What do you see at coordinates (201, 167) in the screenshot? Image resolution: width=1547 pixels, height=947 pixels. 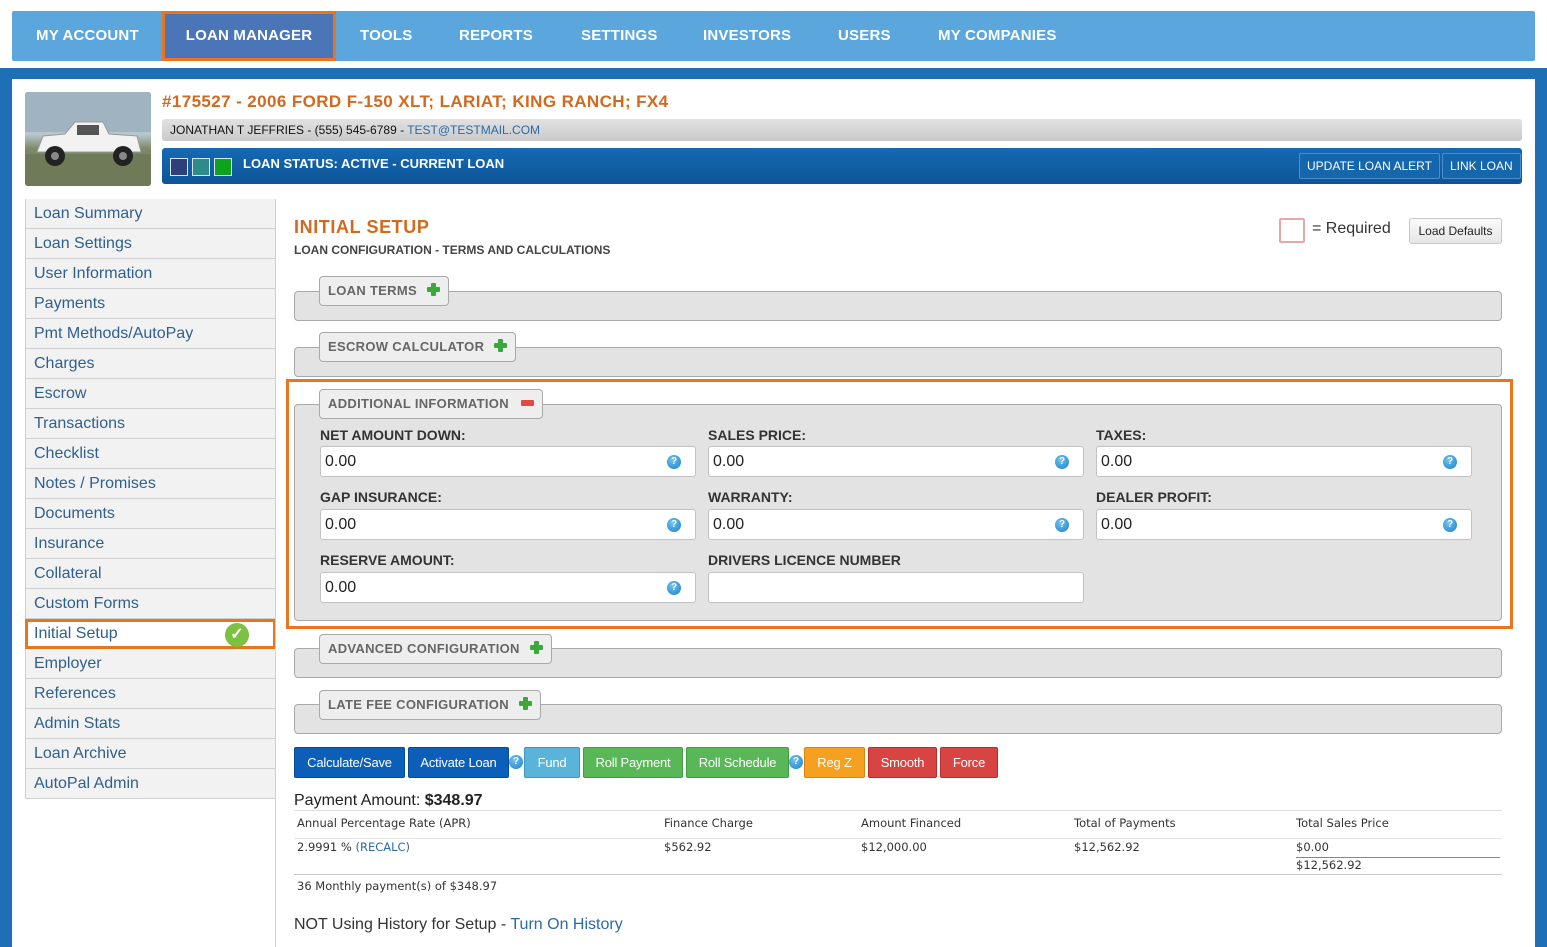 I see `status-swatch-teal` at bounding box center [201, 167].